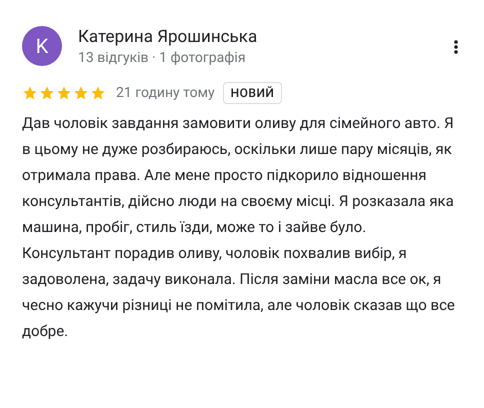 The image size is (484, 408). What do you see at coordinates (456, 47) in the screenshot?
I see `more-options-icon` at bounding box center [456, 47].